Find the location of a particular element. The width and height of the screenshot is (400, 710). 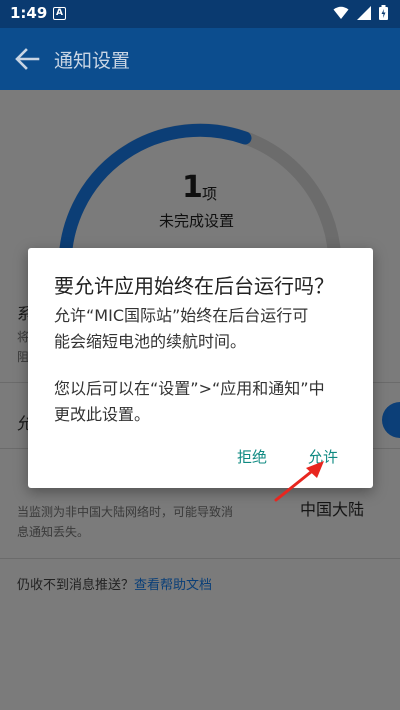

network-desc-line-2: 息通知丢失。 is located at coordinates (53, 532).